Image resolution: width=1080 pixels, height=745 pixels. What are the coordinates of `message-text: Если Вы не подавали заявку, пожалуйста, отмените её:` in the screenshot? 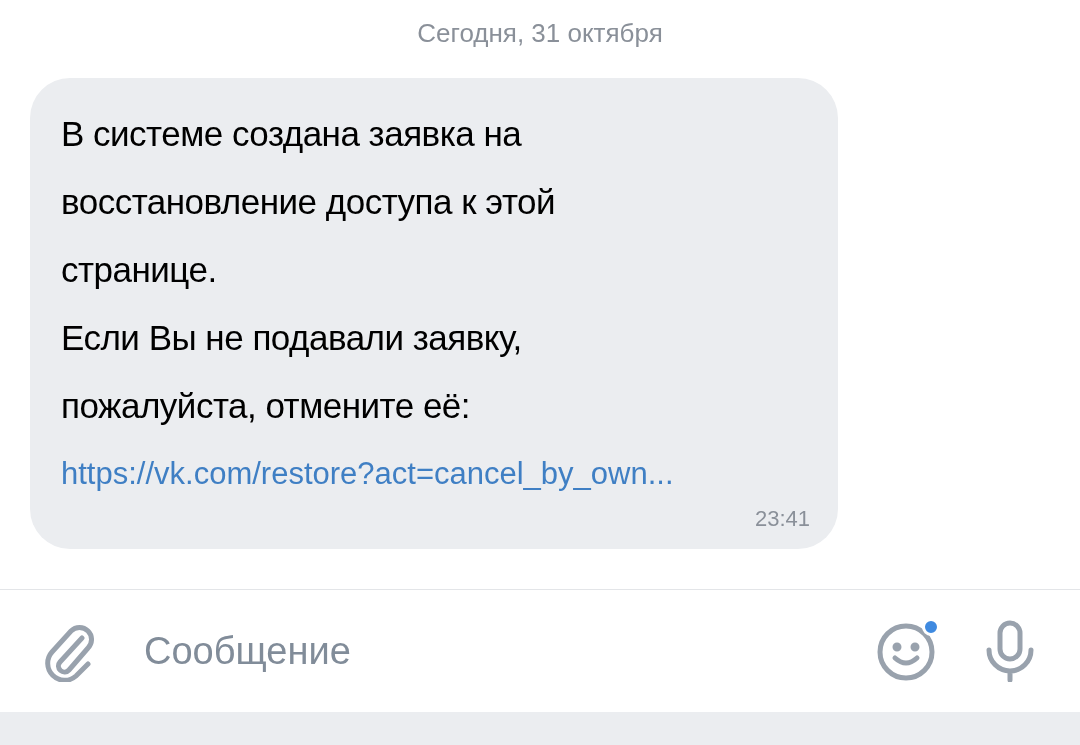 It's located at (292, 372).